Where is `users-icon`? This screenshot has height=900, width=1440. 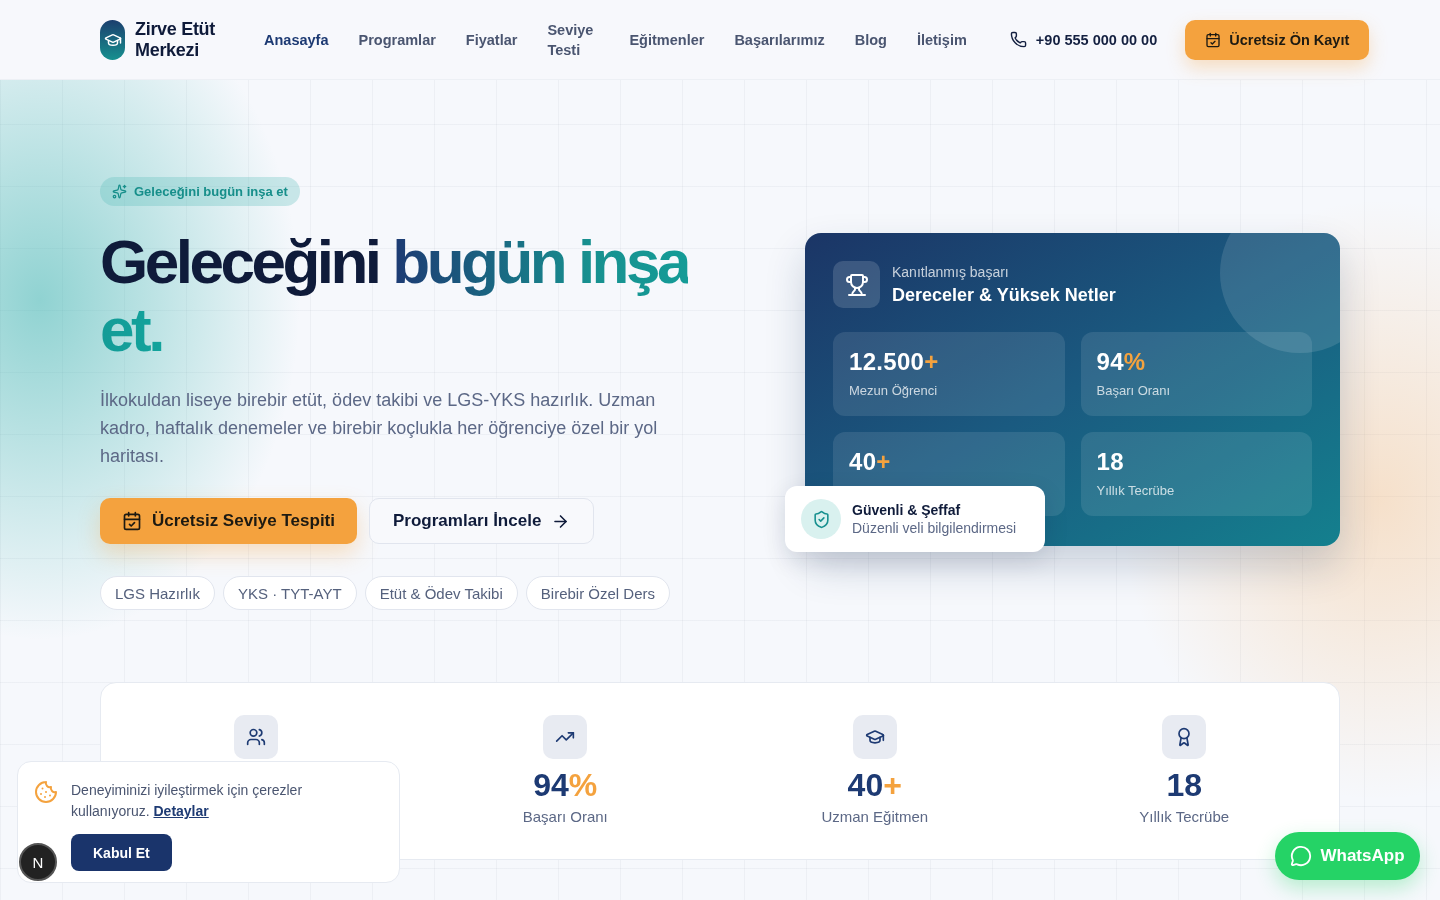
users-icon is located at coordinates (255, 737).